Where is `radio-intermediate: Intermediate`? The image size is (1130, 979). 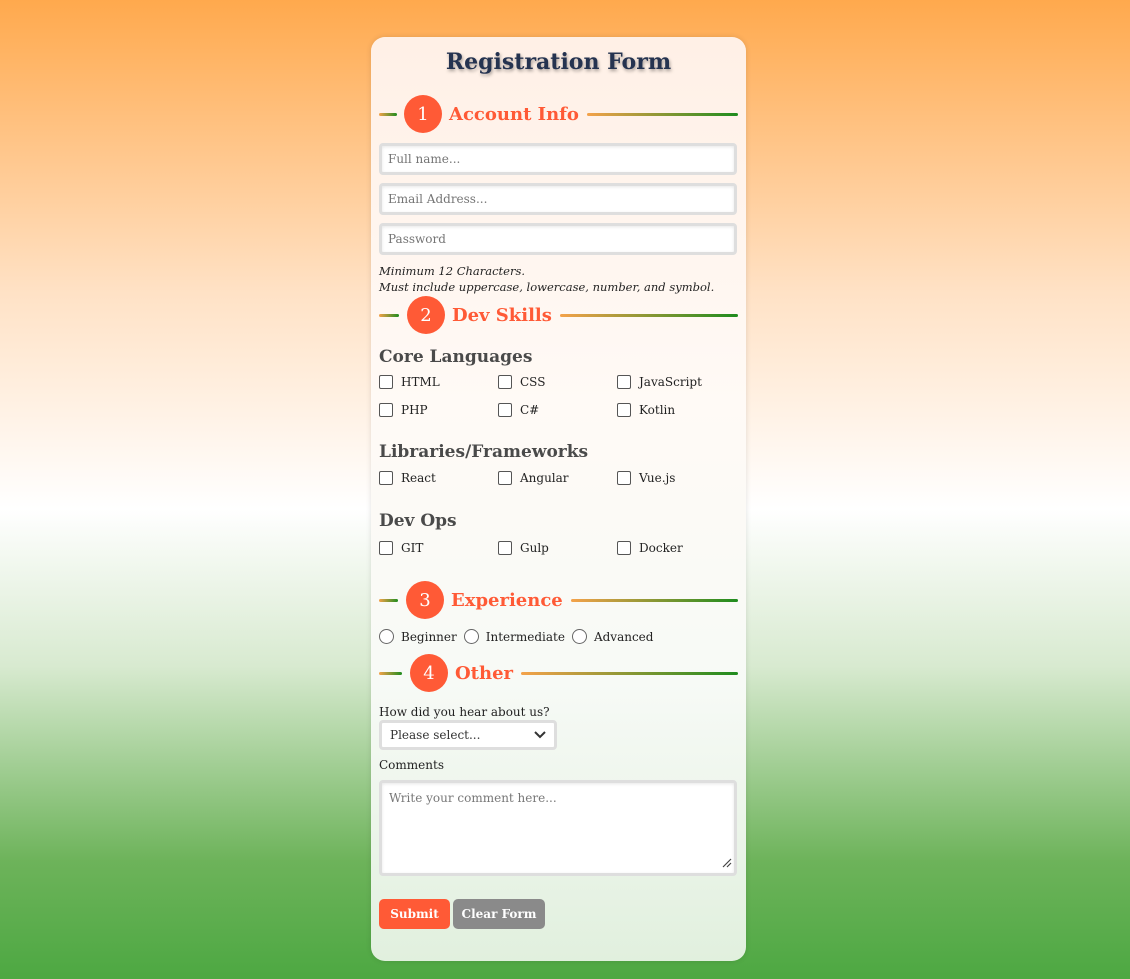
radio-intermediate: Intermediate is located at coordinates (514, 636).